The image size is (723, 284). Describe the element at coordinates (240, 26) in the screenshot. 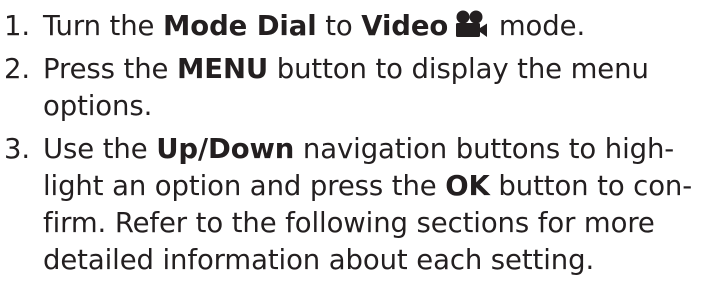

I see `mode-dial-label: Mode Dial` at that location.